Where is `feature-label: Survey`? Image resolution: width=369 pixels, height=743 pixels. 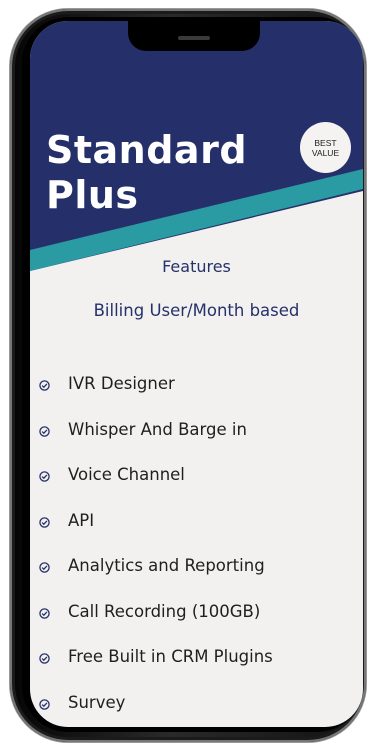 feature-label: Survey is located at coordinates (97, 702).